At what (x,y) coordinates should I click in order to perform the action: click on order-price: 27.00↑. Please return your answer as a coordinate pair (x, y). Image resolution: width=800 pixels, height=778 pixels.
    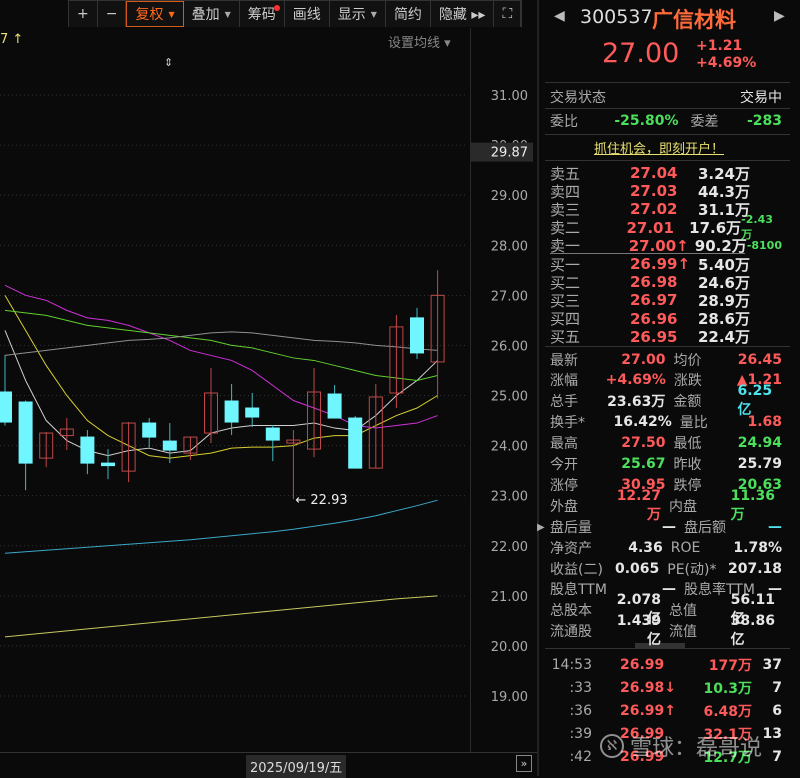
    Looking at the image, I should click on (658, 245).